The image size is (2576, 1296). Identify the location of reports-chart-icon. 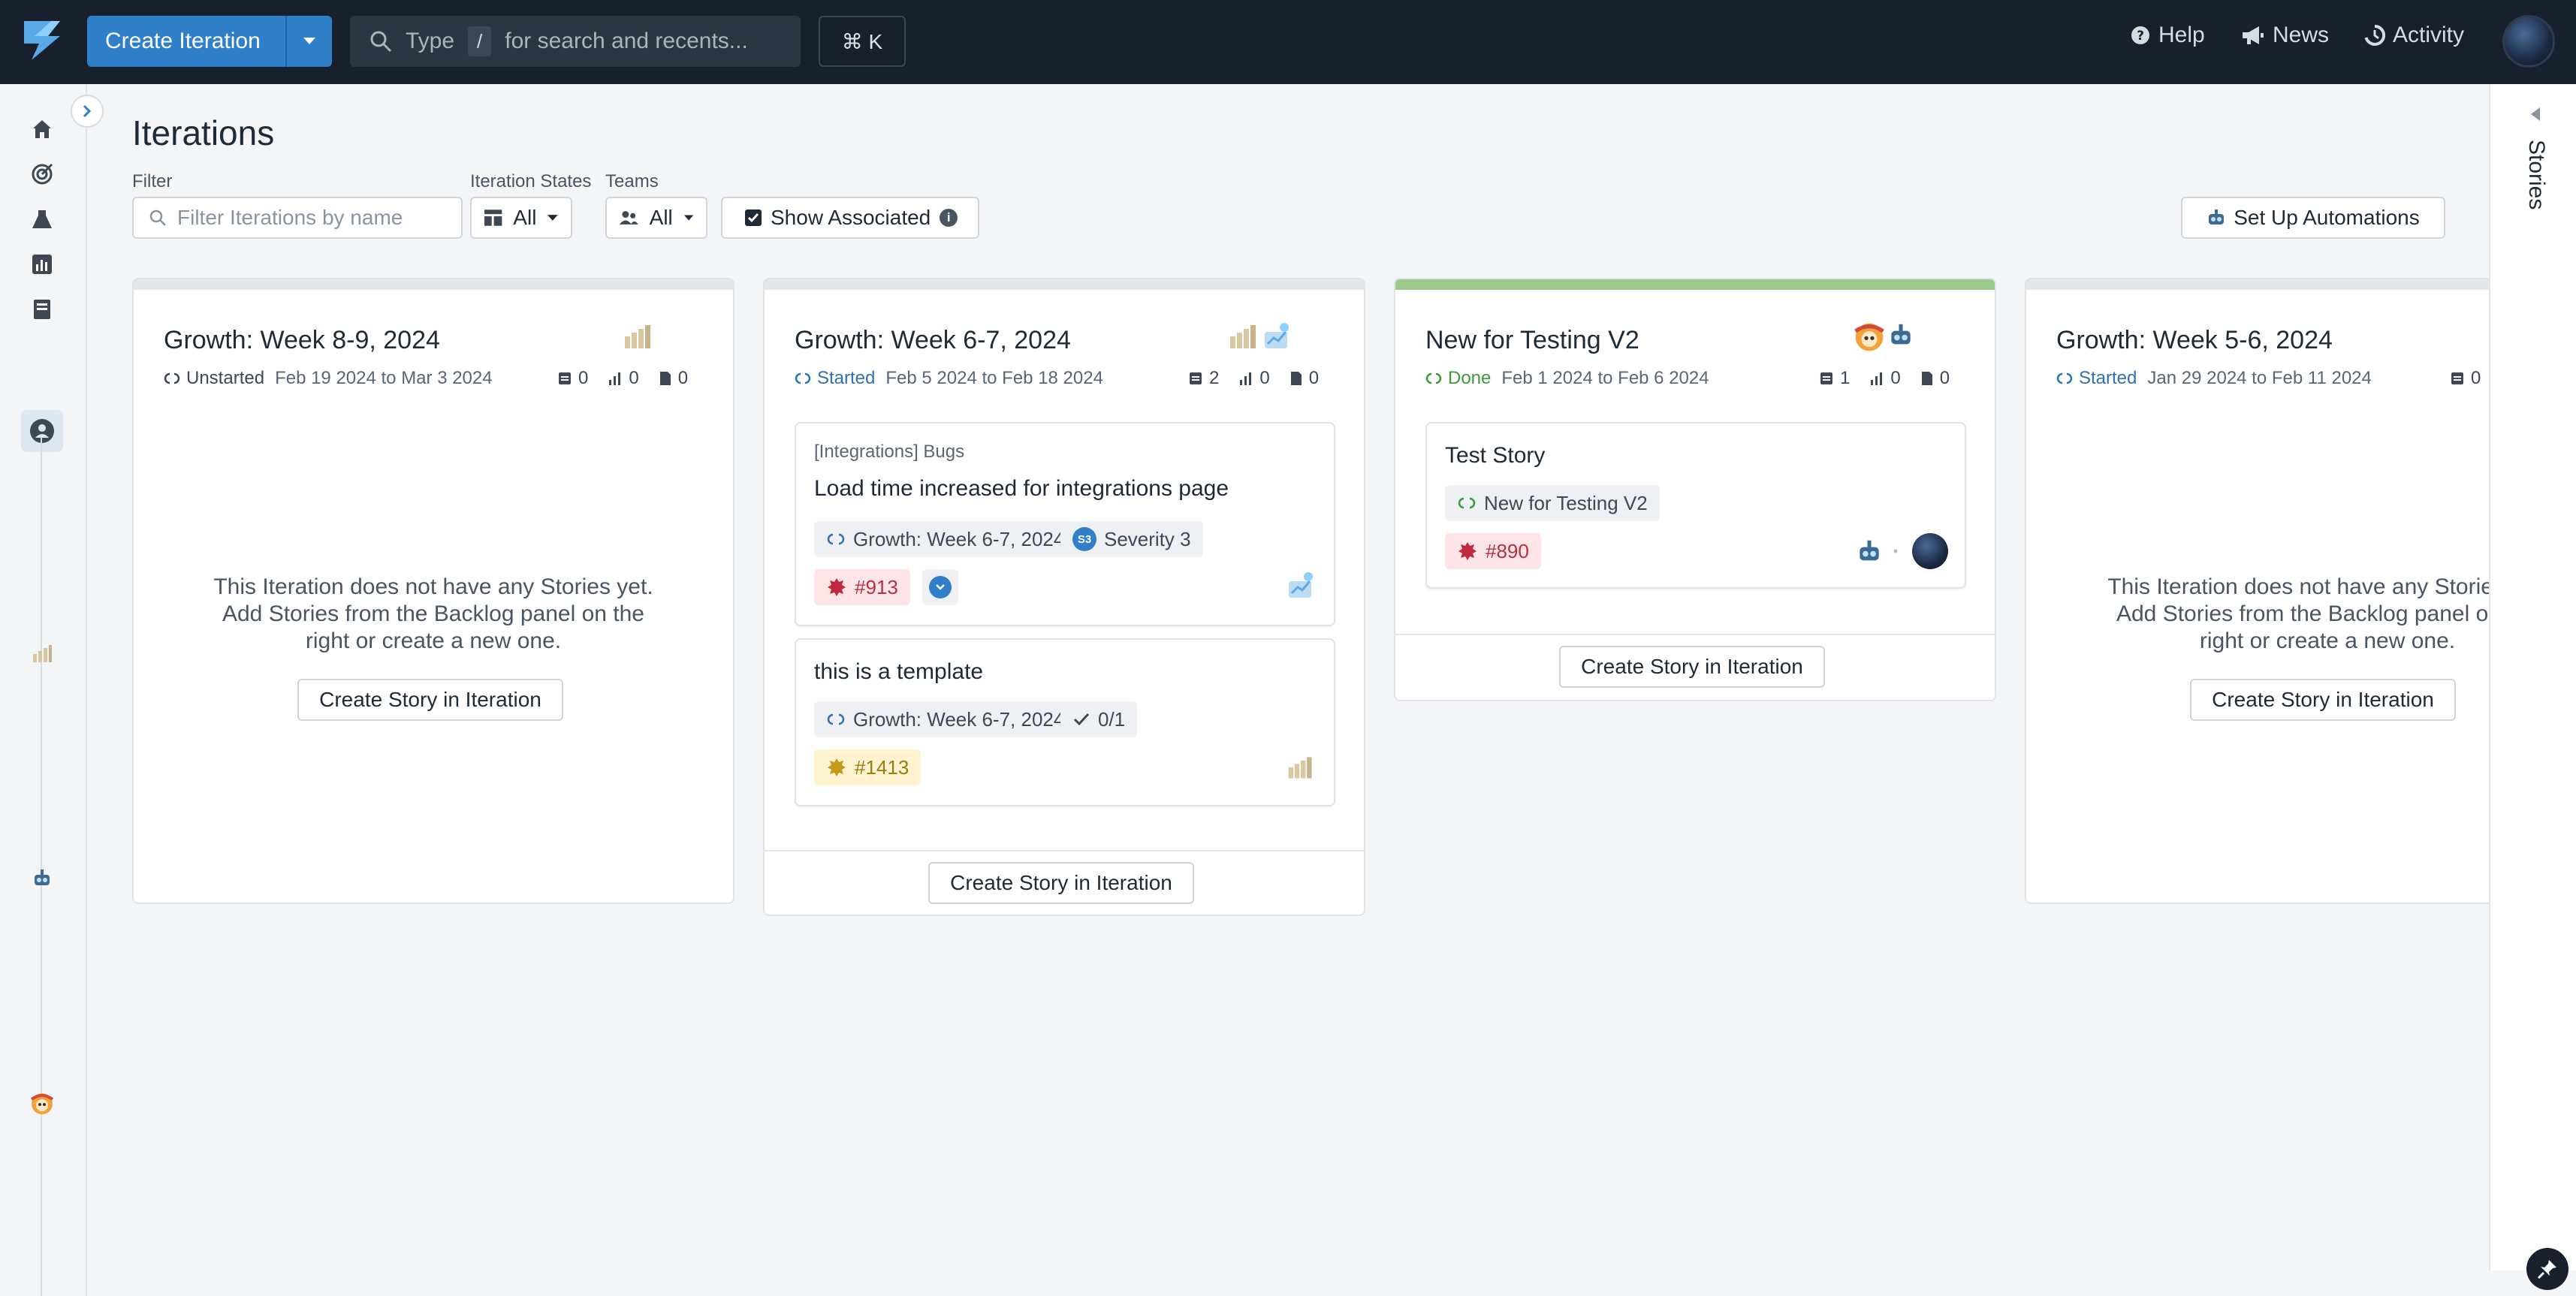
(42, 265).